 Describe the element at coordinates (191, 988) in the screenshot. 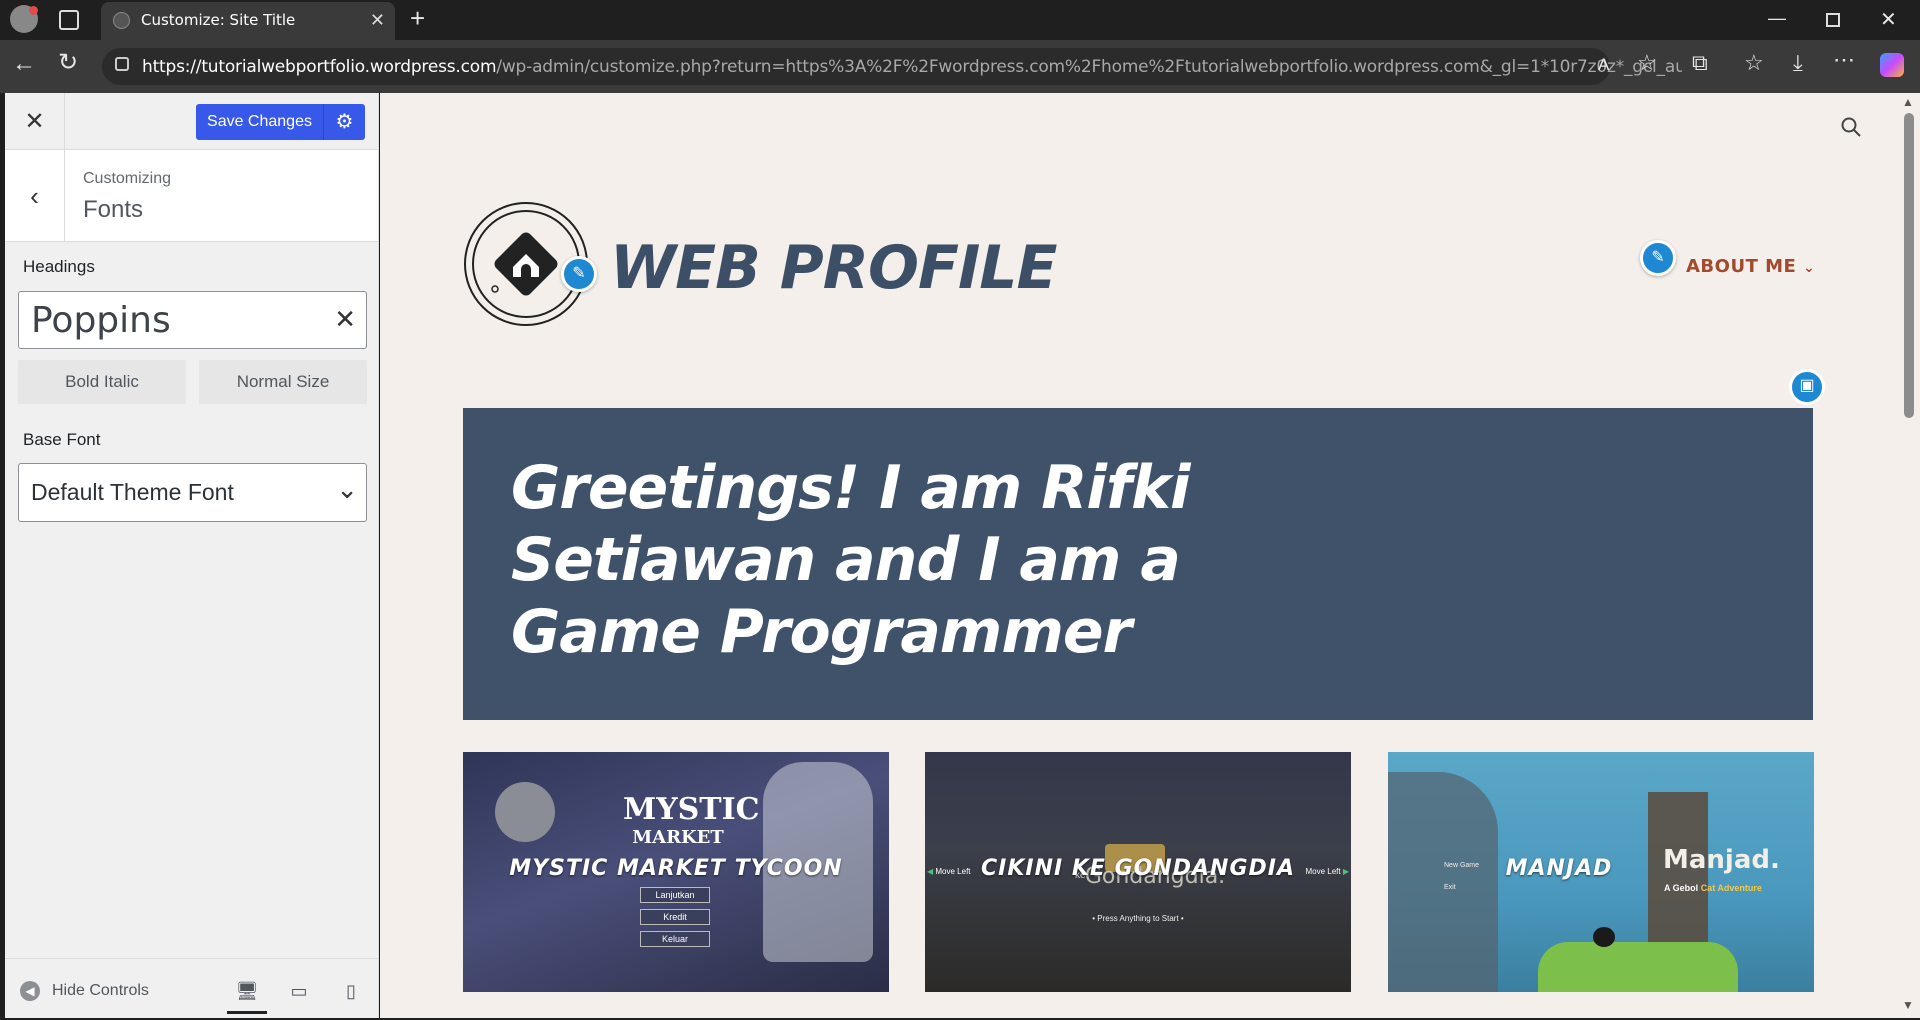

I see `customizer-footer: ◀ Hide Controls 🖥 ▭ ▯` at that location.